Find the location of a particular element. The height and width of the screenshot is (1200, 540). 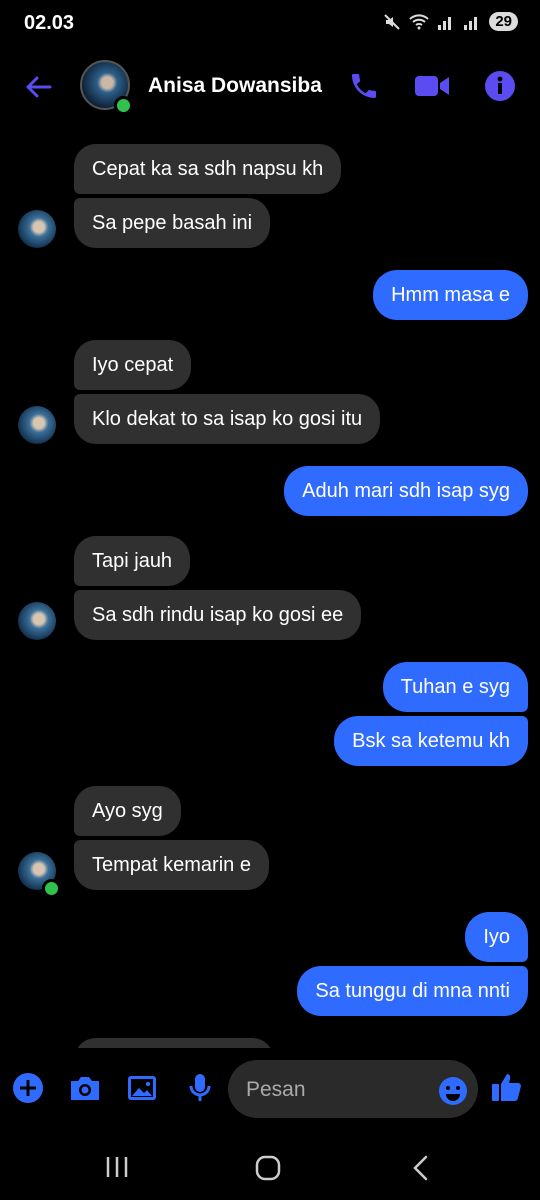

like-icon is located at coordinates (507, 1087).